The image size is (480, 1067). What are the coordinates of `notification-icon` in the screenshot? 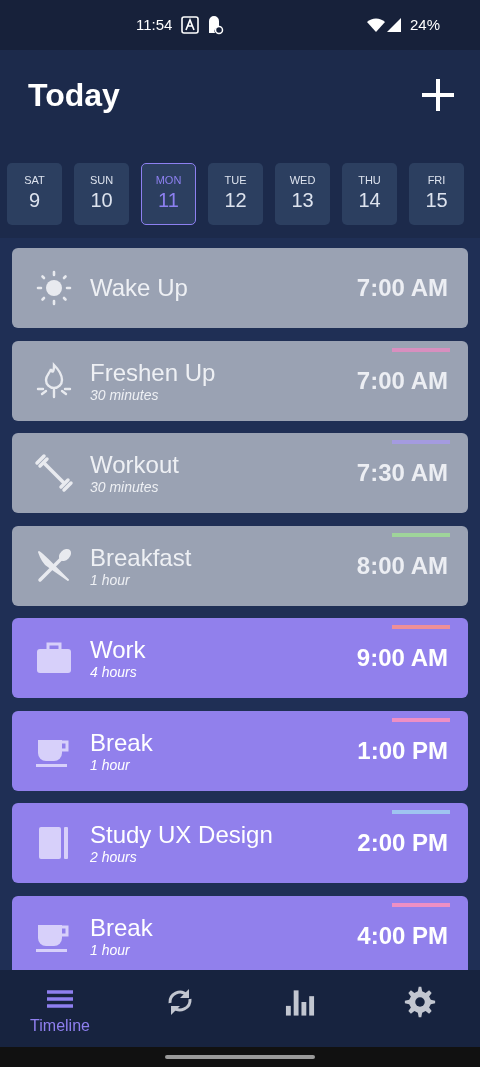 It's located at (215, 25).